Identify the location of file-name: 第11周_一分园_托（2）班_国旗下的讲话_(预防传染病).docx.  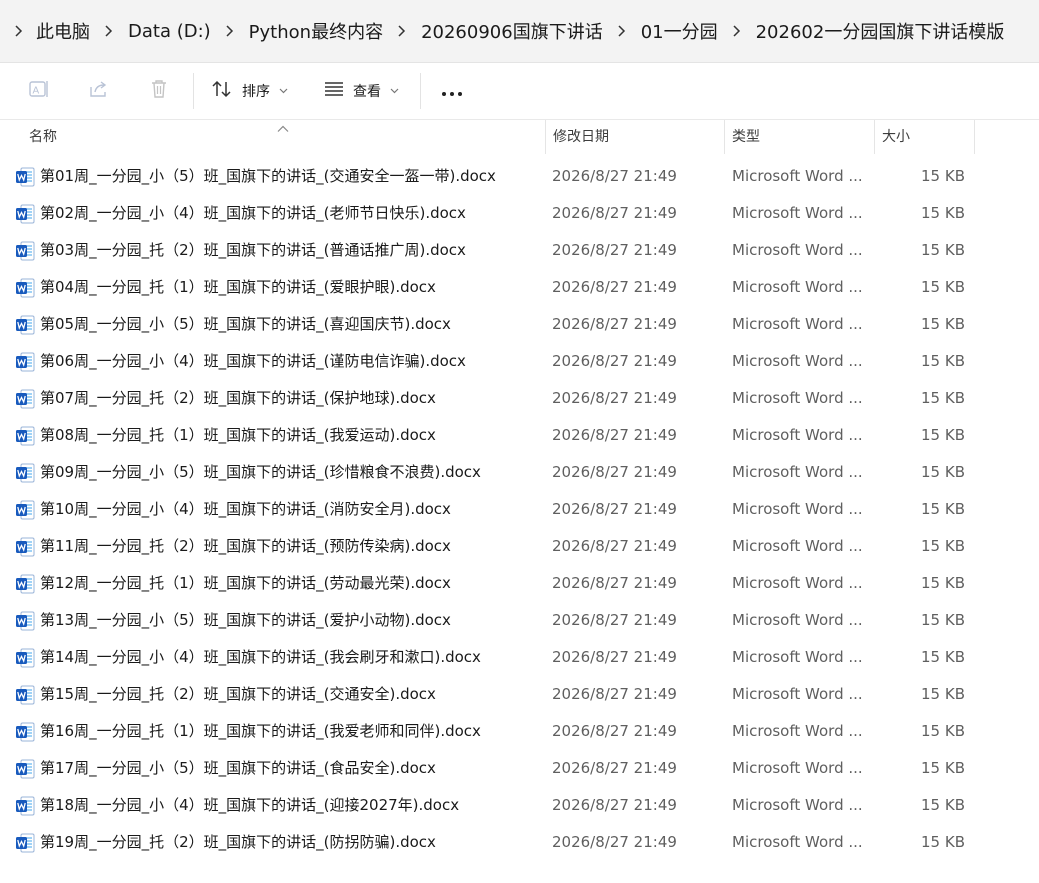
(245, 546).